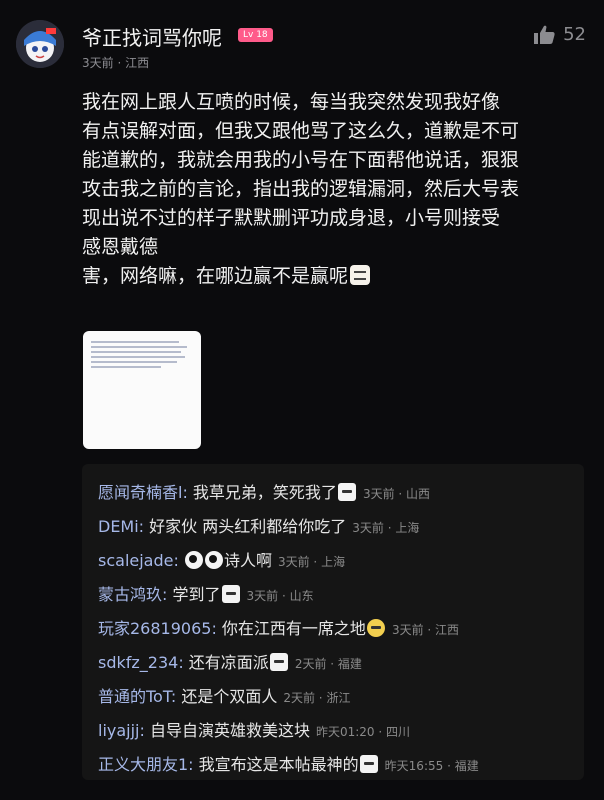 This screenshot has width=604, height=800. I want to click on comment-author: scalejade:, so click(138, 560).